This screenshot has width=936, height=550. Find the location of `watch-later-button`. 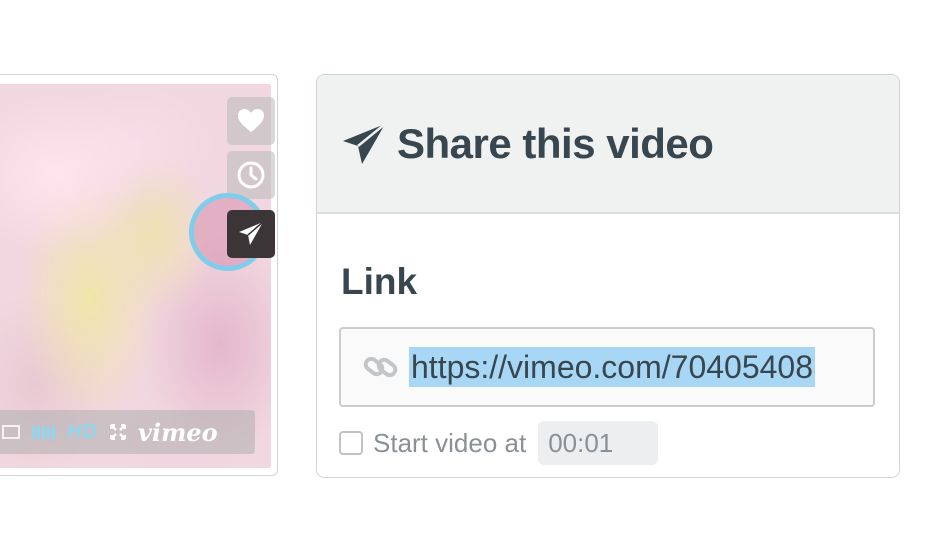

watch-later-button is located at coordinates (251, 175).